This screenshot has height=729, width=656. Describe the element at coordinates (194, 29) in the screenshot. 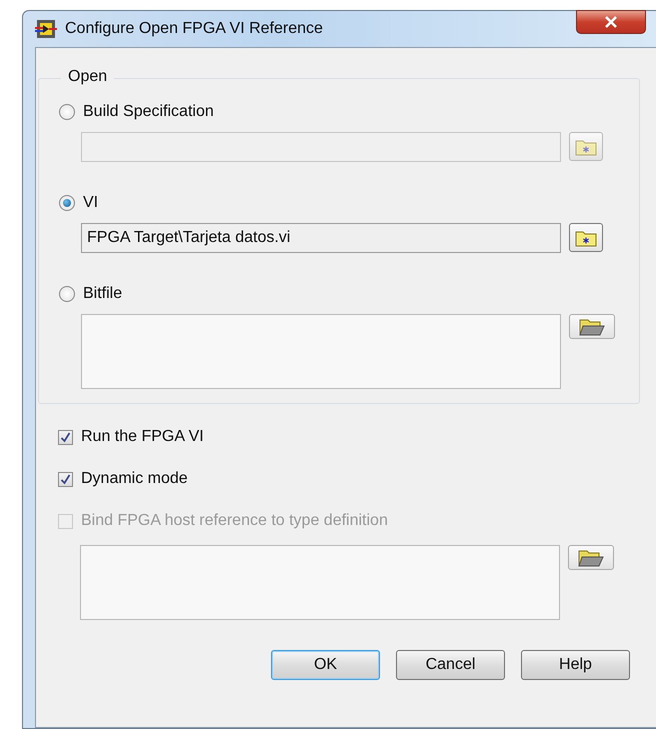

I see `window-title: Configure Open FPGA VI Reference` at that location.